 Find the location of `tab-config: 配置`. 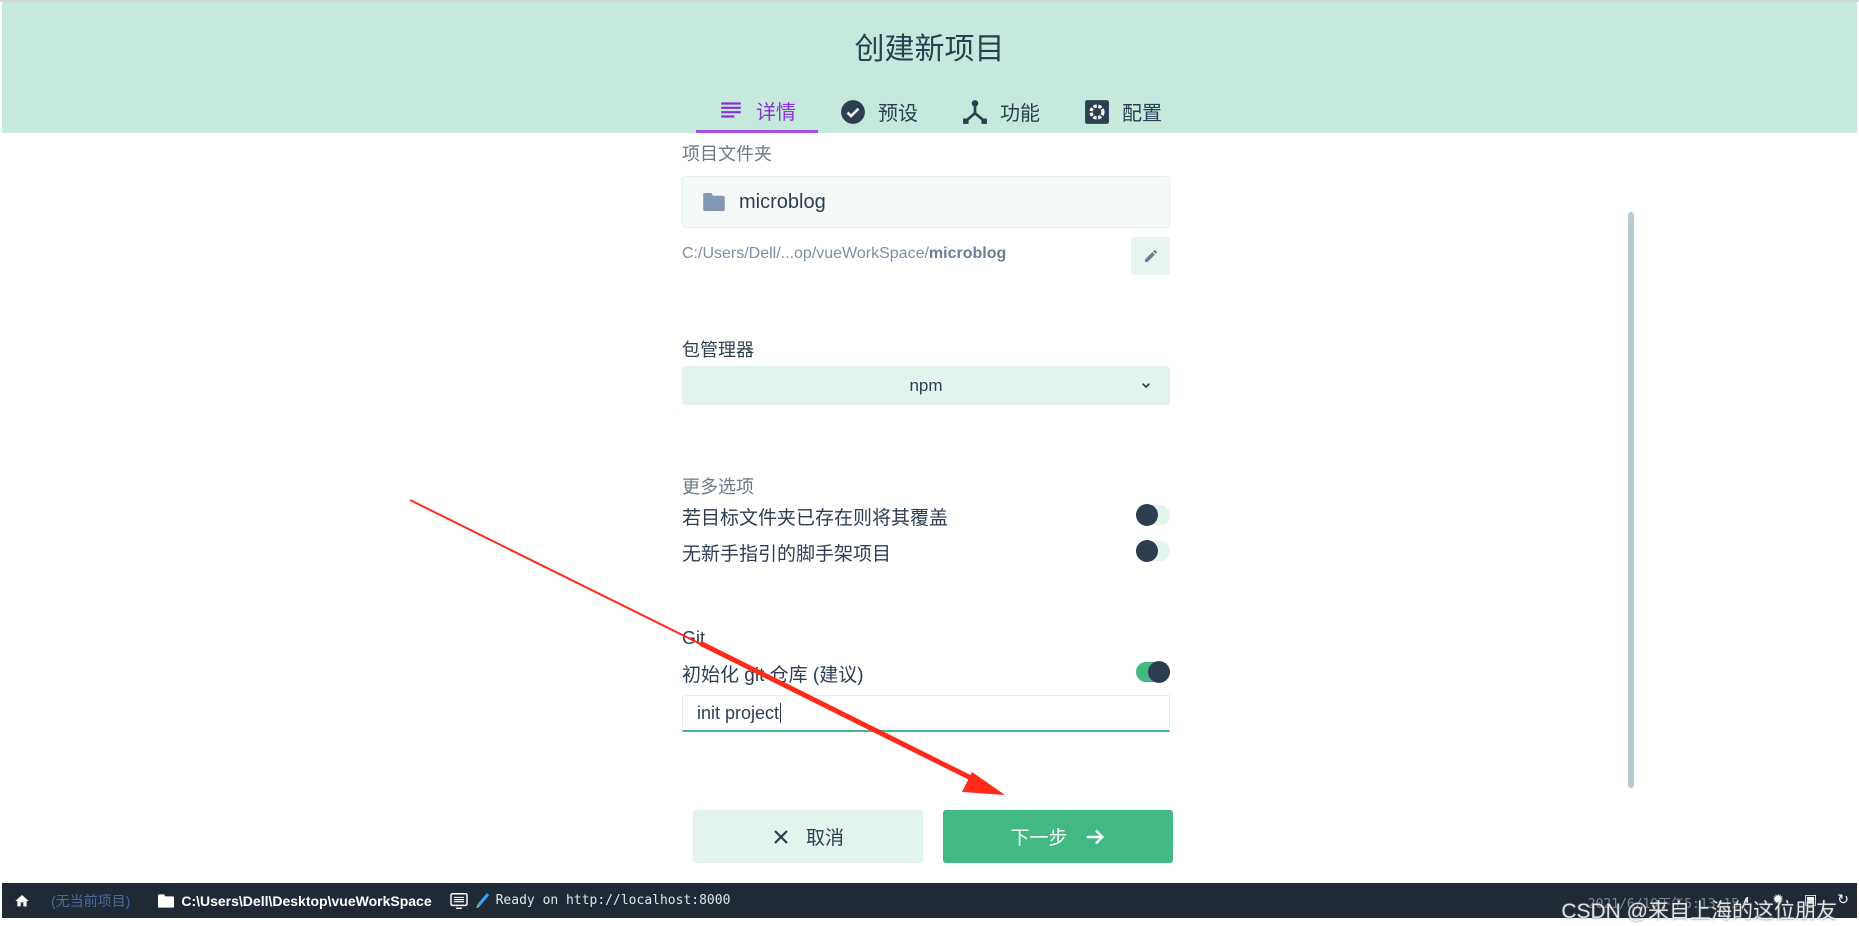

tab-config: 配置 is located at coordinates (1123, 111).